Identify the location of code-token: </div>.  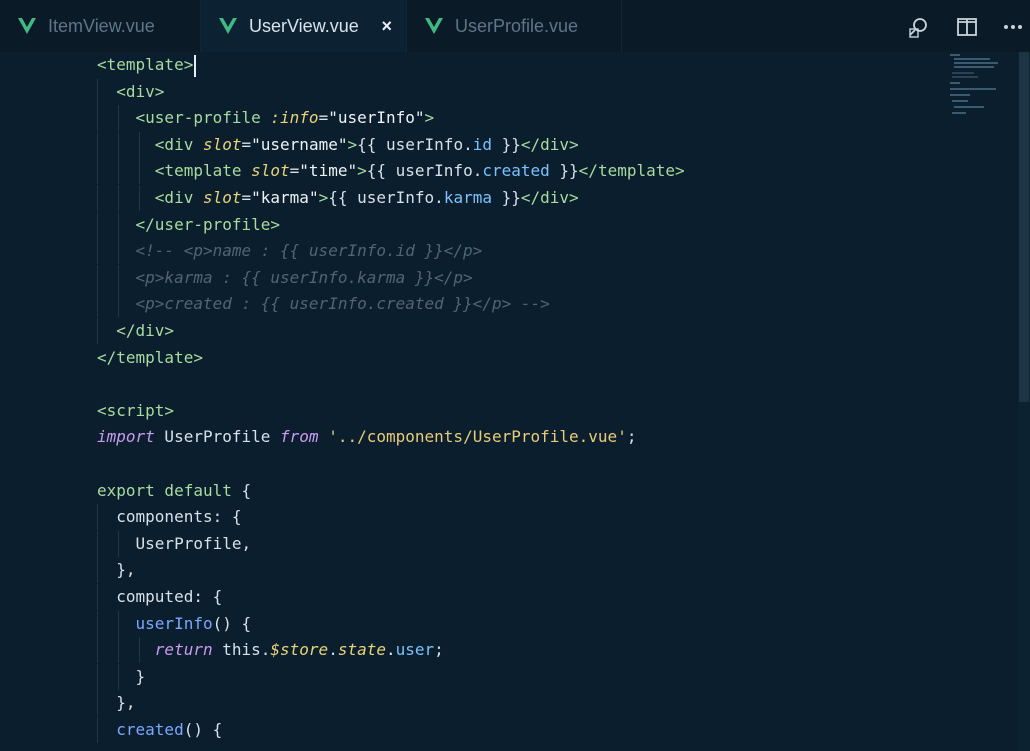
(549, 144).